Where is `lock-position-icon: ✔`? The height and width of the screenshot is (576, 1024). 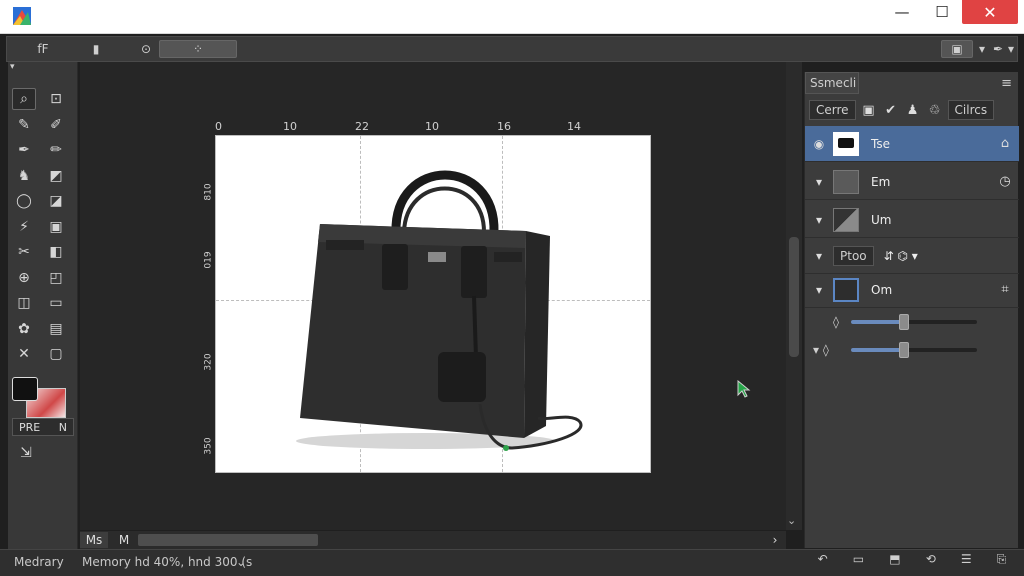
lock-position-icon: ✔ is located at coordinates (891, 110).